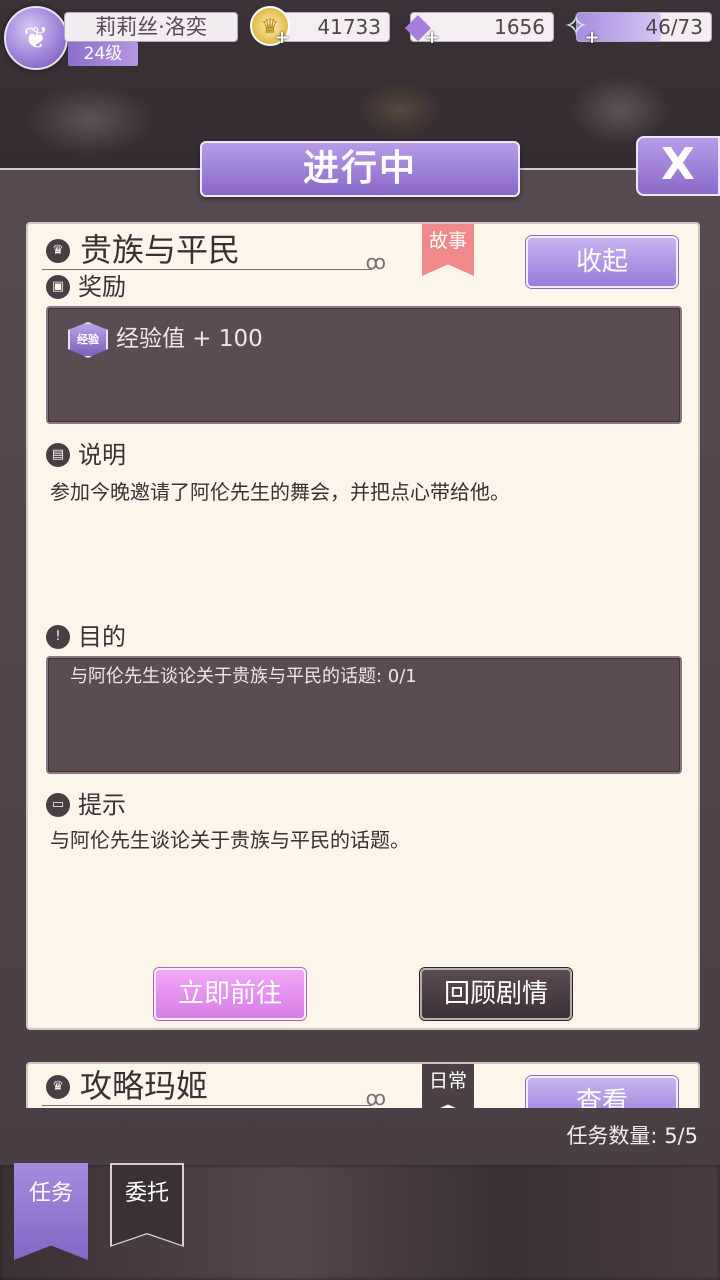 The height and width of the screenshot is (1280, 720). Describe the element at coordinates (102, 805) in the screenshot. I see `hint-header-label: 提示` at that location.